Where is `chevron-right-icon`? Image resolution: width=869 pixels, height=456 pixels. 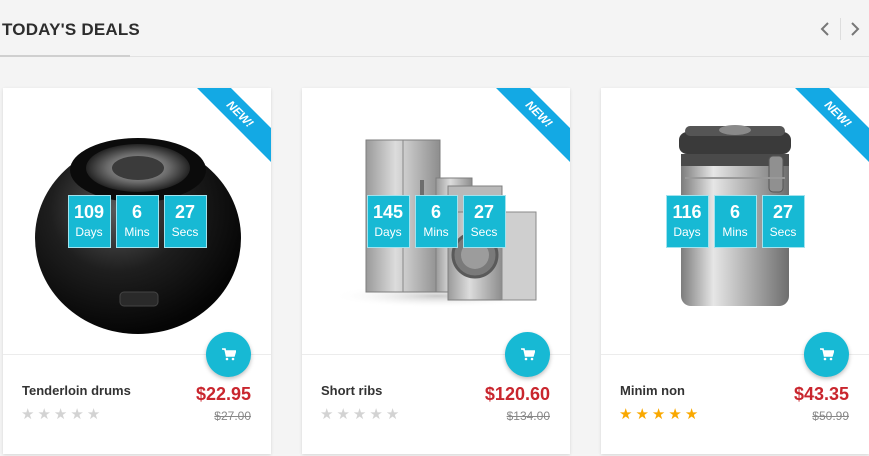 chevron-right-icon is located at coordinates (855, 29).